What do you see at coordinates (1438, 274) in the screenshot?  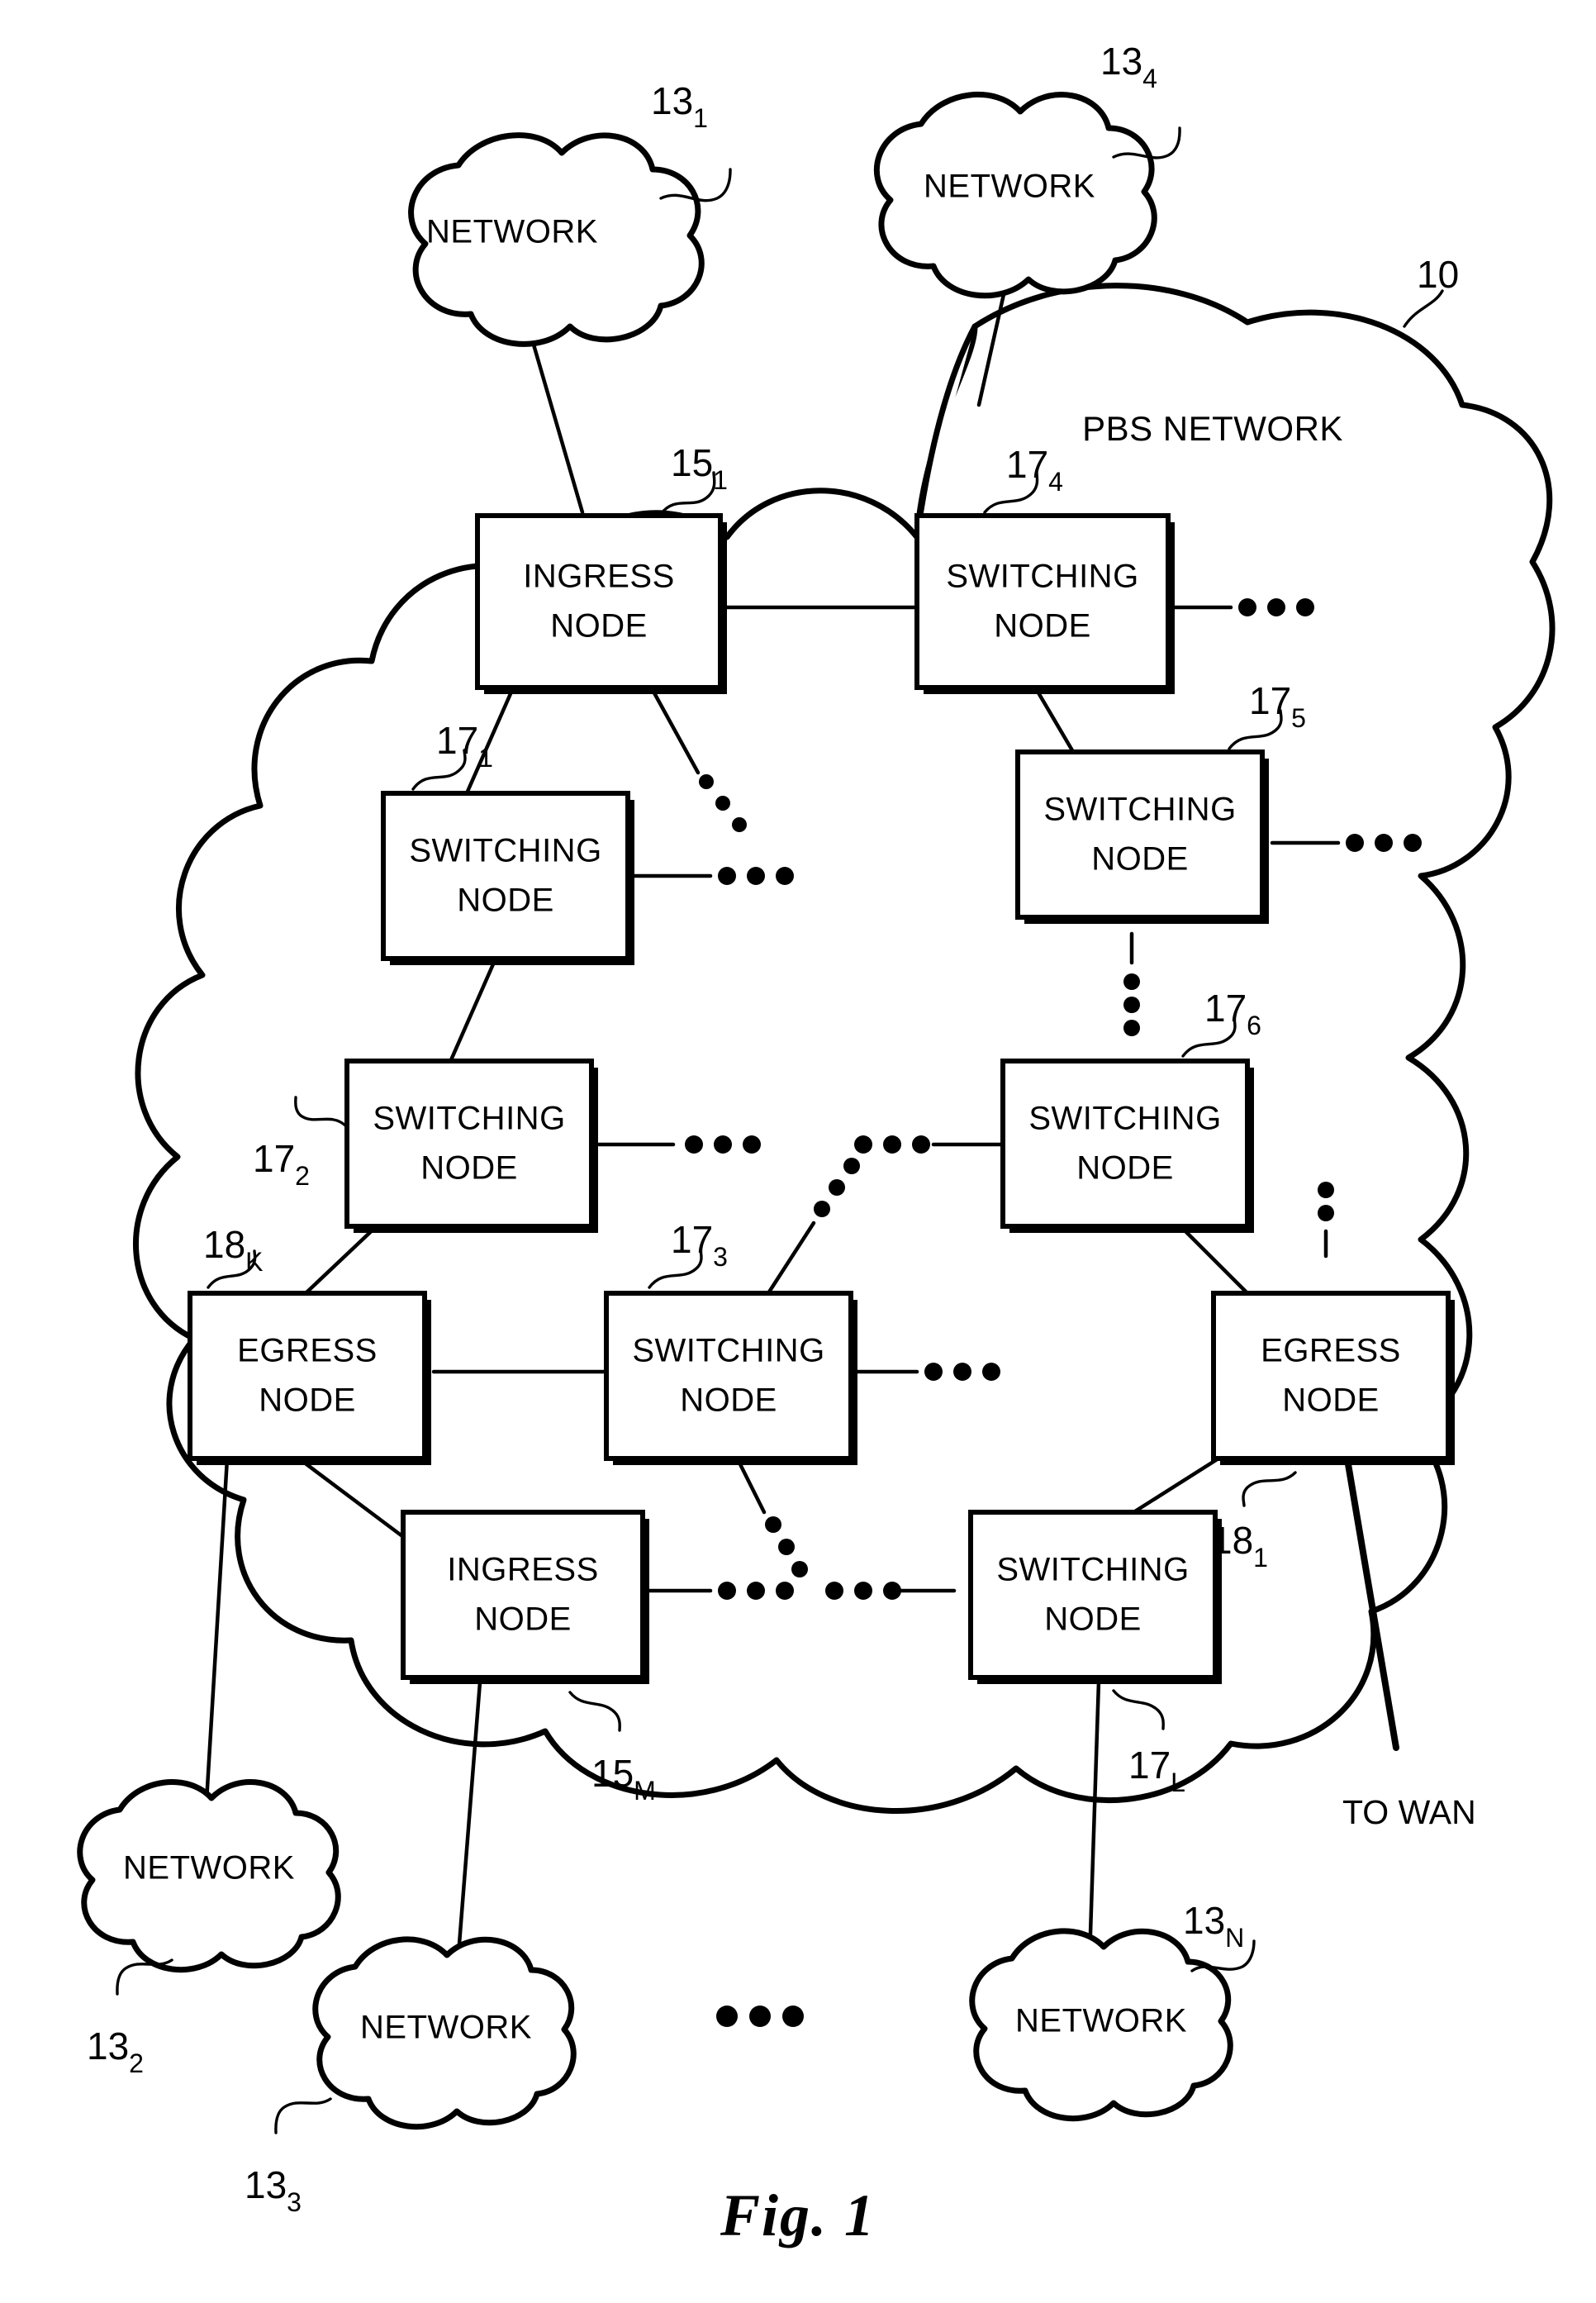 I see `ref-10: 10` at bounding box center [1438, 274].